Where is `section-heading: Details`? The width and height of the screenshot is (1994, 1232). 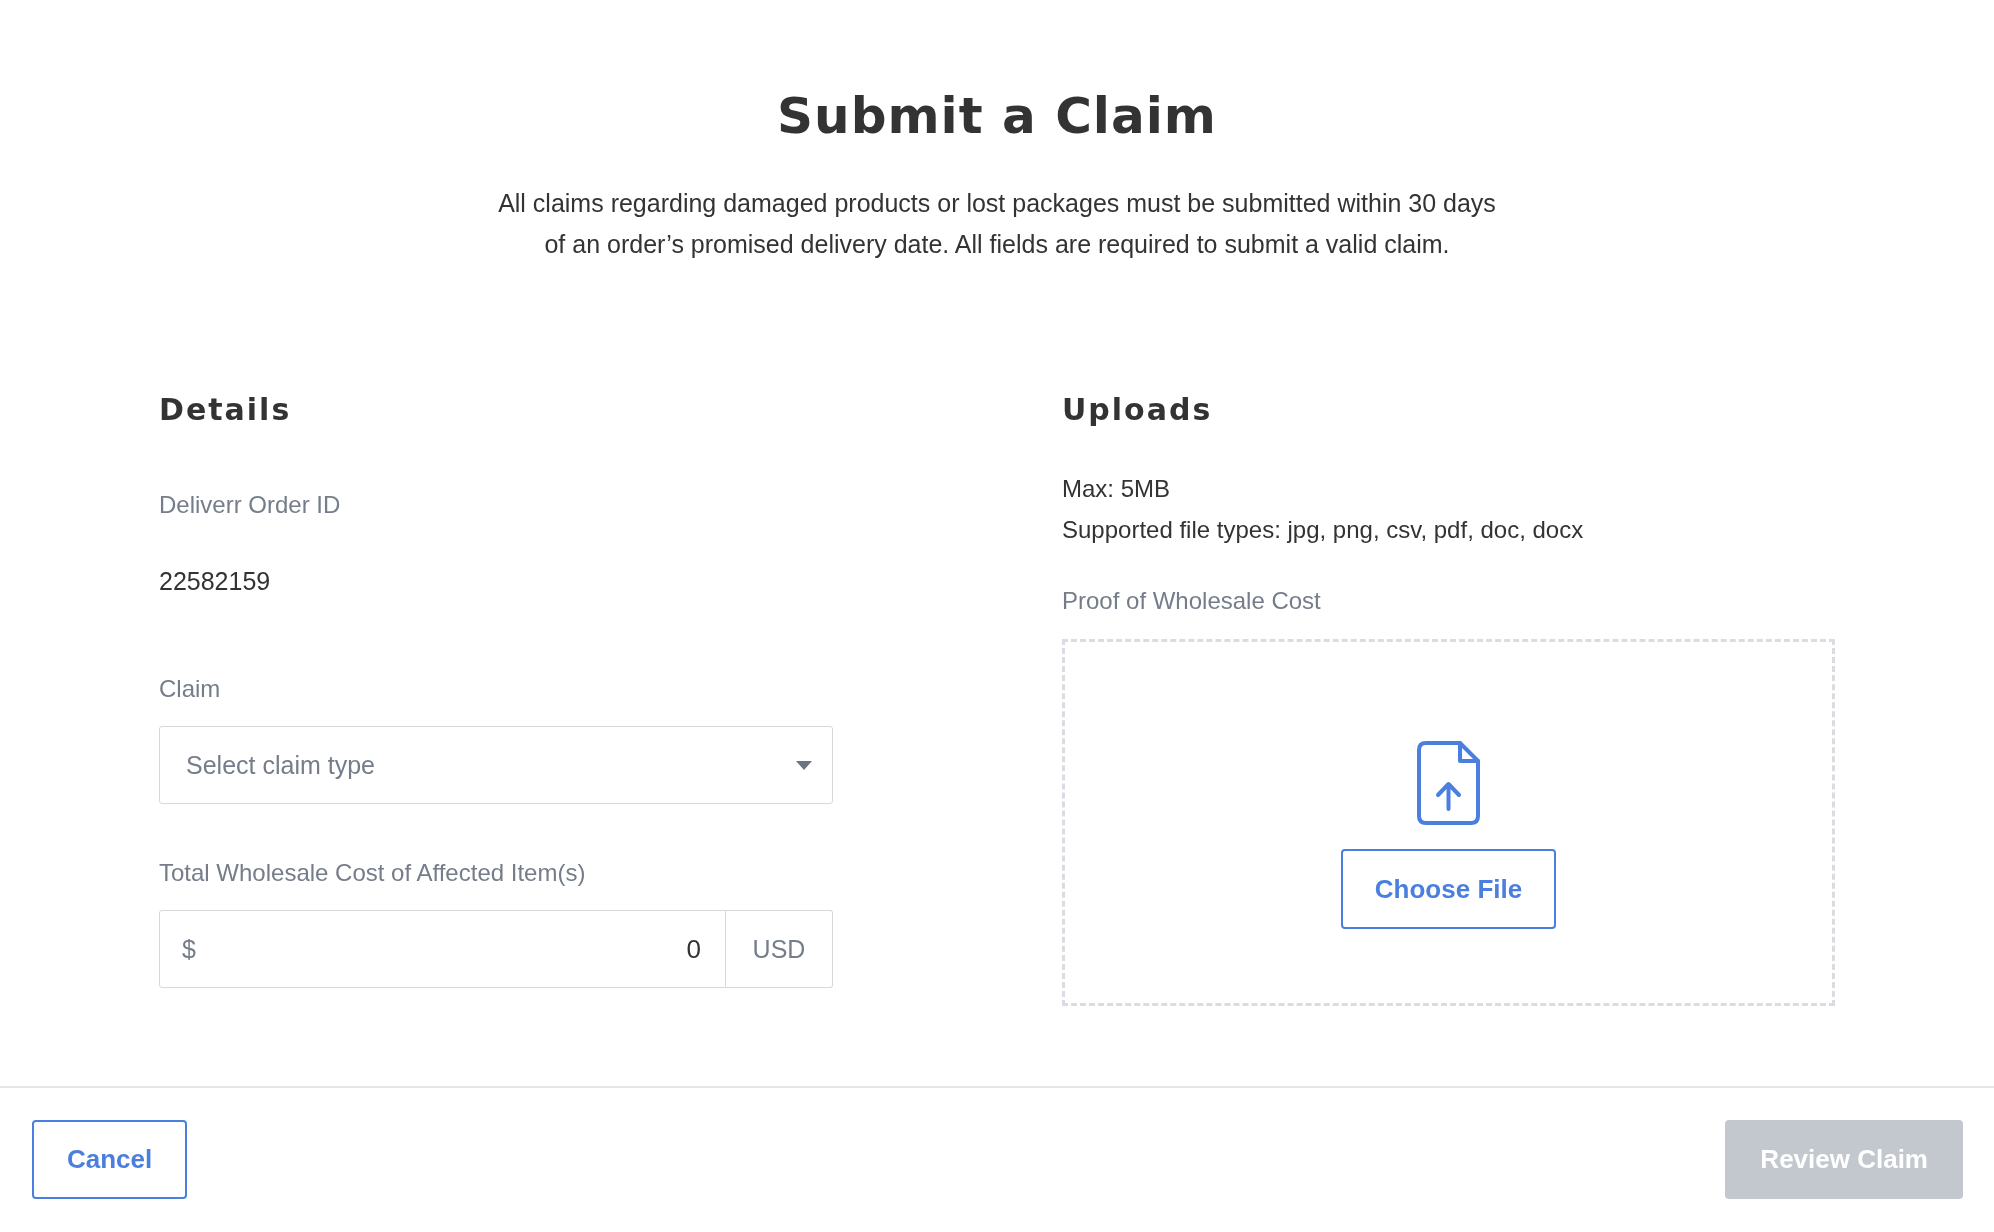
section-heading: Details is located at coordinates (225, 410).